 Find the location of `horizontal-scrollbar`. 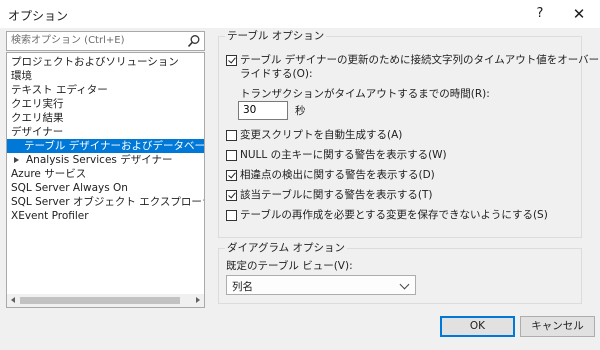

horizontal-scrollbar is located at coordinates (105, 300).